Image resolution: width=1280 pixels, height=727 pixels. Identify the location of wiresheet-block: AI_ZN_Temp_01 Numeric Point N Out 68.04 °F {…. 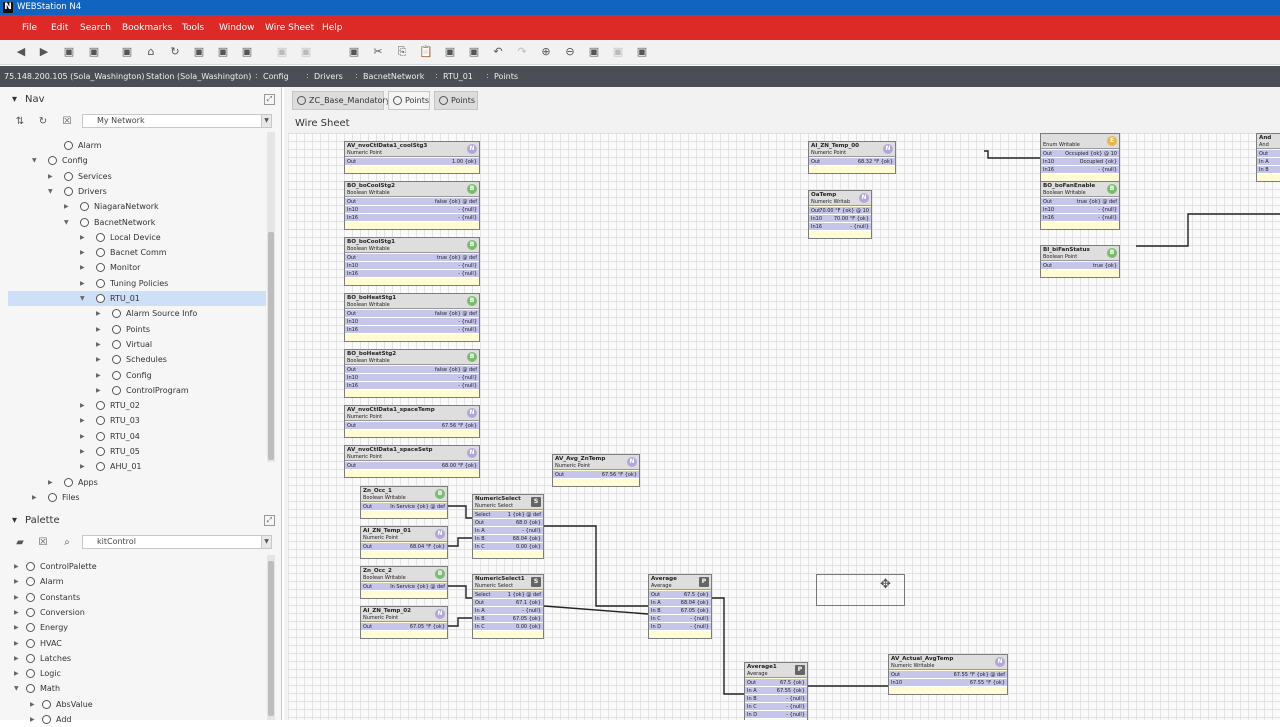
(404, 542).